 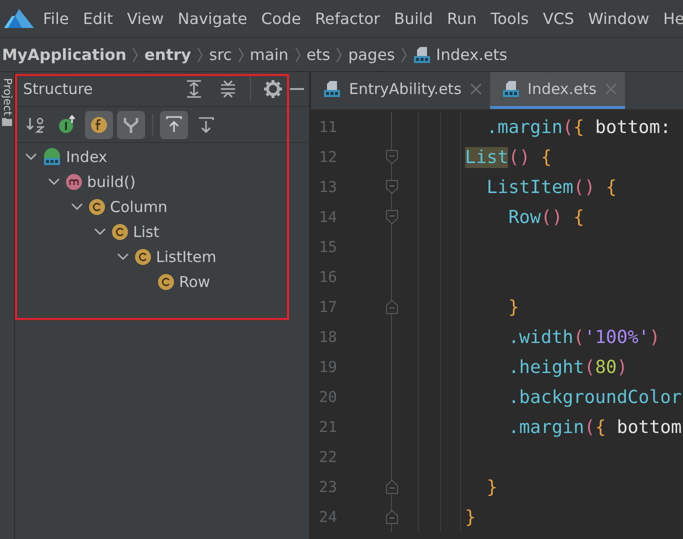 I want to click on line-number: 17, so click(x=328, y=307).